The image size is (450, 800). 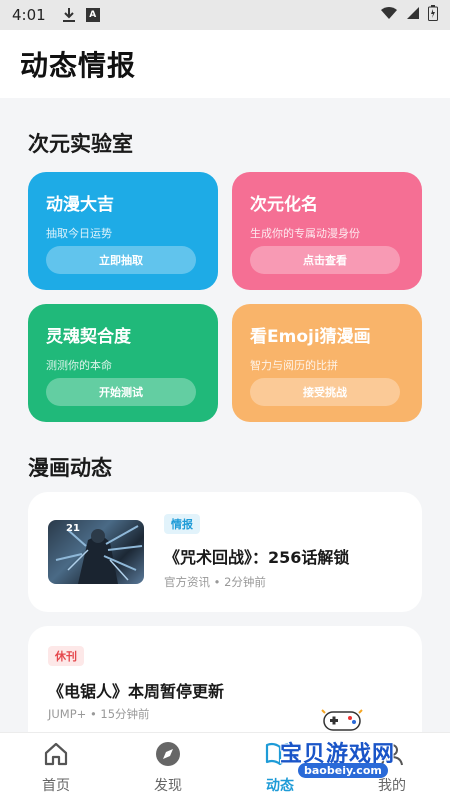 What do you see at coordinates (168, 786) in the screenshot?
I see `nav-label: 发现` at bounding box center [168, 786].